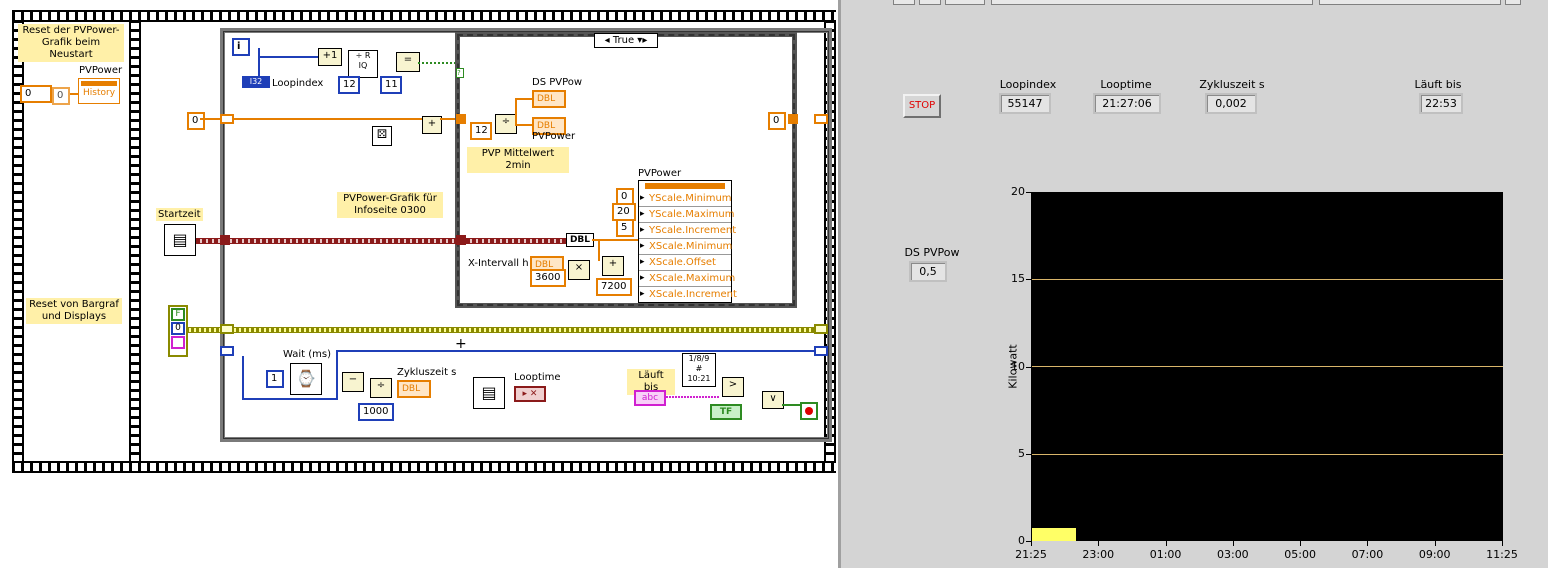  Describe the element at coordinates (613, 266) in the screenshot. I see `add-node-x: +` at that location.